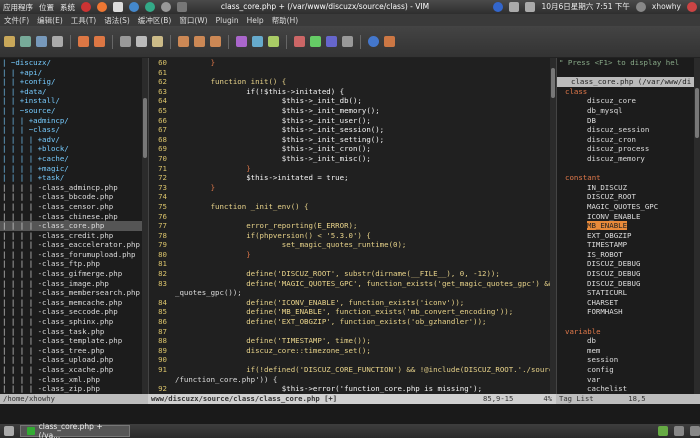  I want to click on tree-file: | | | | -class_forumupload.php, so click(74, 255).